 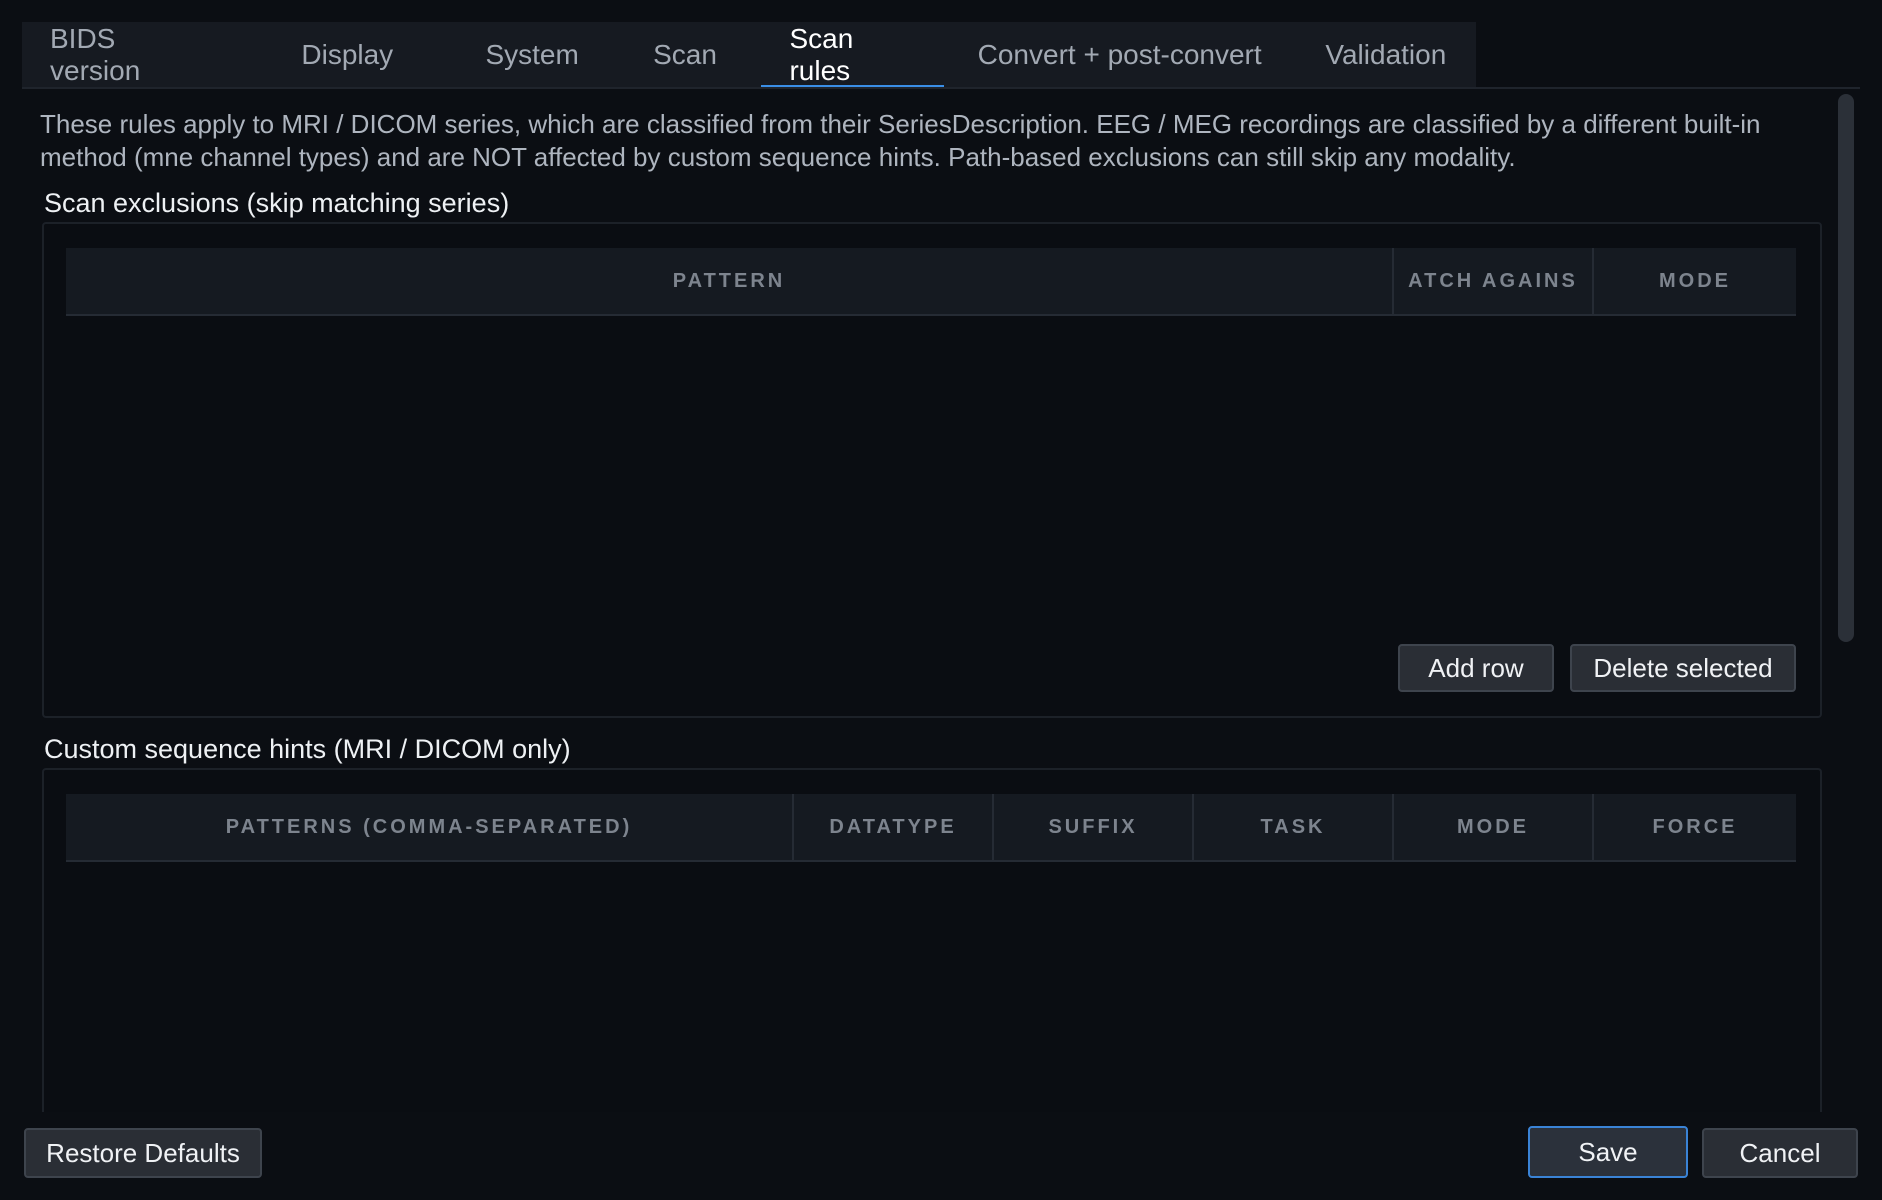 What do you see at coordinates (130, 55) in the screenshot?
I see `tab-bids-version: BIDS version` at bounding box center [130, 55].